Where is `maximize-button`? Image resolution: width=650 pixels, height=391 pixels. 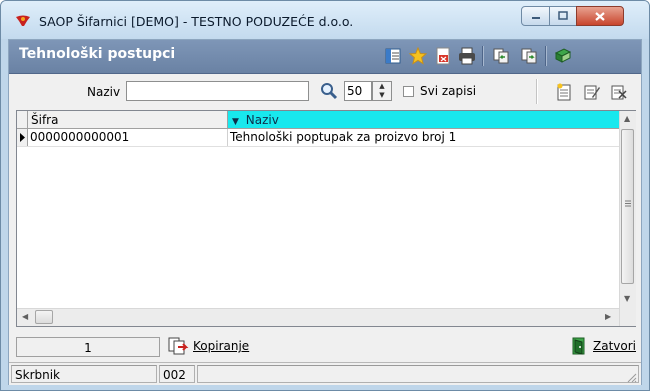 maximize-button is located at coordinates (563, 16).